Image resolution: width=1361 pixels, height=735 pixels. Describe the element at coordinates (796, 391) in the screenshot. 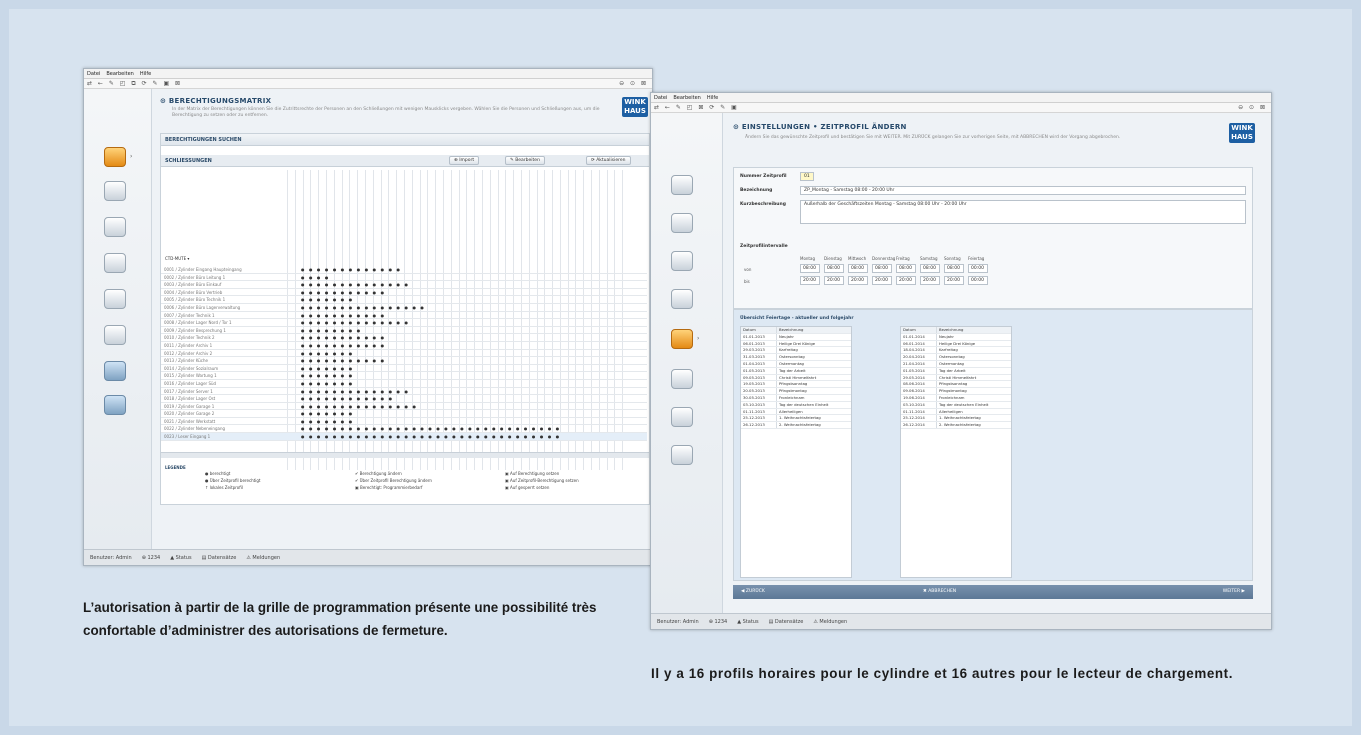

I see `table-row: 20.05.2013 Pfingstmontag` at that location.